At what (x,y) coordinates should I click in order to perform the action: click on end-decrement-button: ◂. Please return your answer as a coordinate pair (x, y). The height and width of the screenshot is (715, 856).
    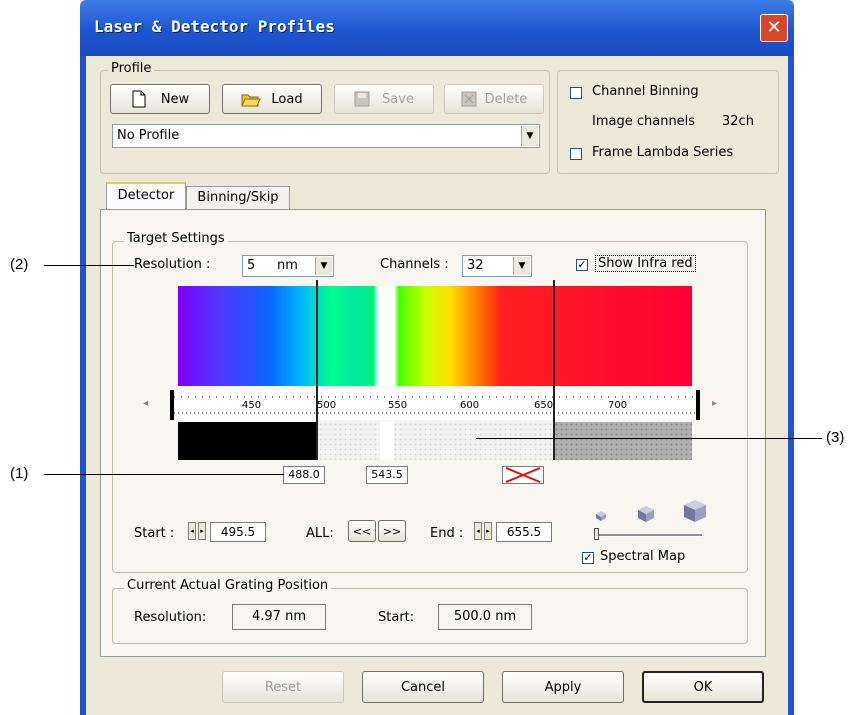
    Looking at the image, I should click on (478, 531).